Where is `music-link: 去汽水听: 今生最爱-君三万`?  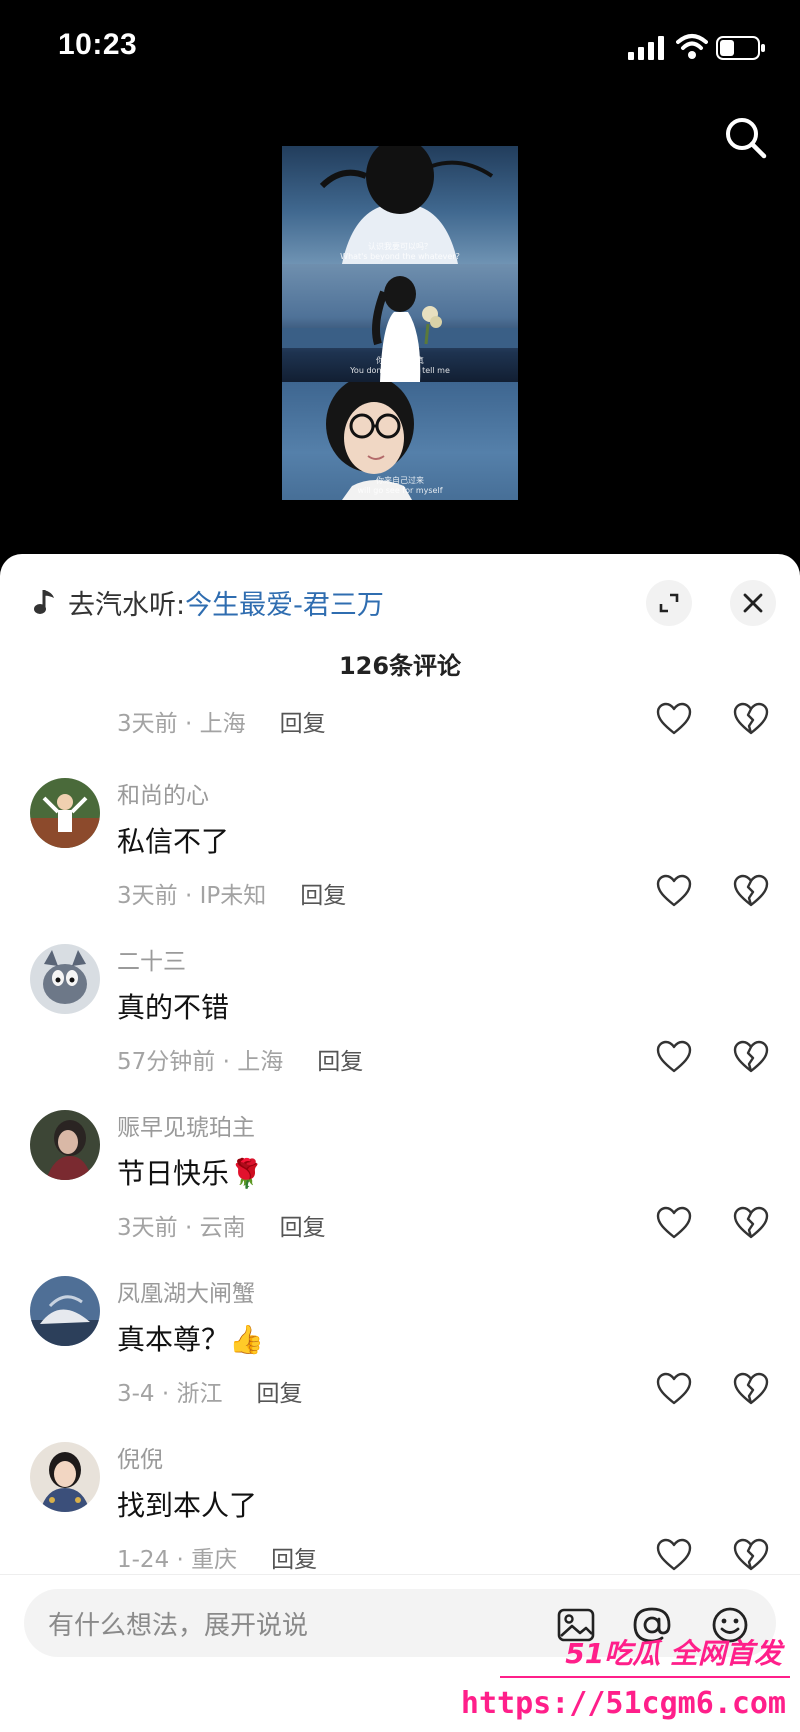 music-link: 去汽水听: 今生最爱-君三万 is located at coordinates (209, 602).